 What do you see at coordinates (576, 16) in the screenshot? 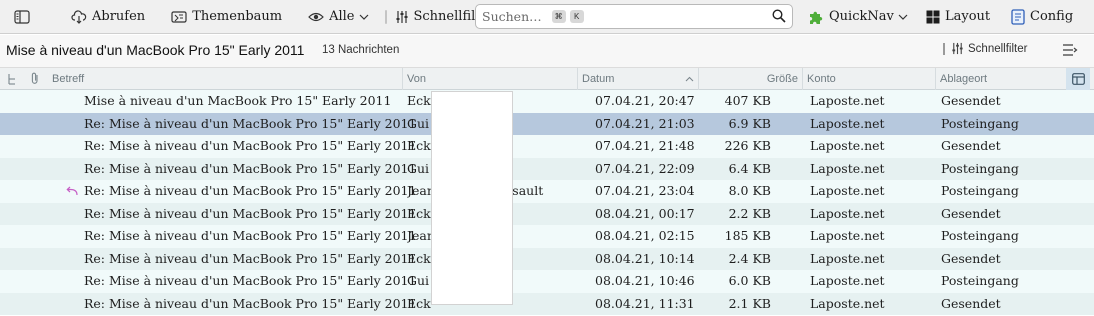
I see `shortcut-k-key: K` at bounding box center [576, 16].